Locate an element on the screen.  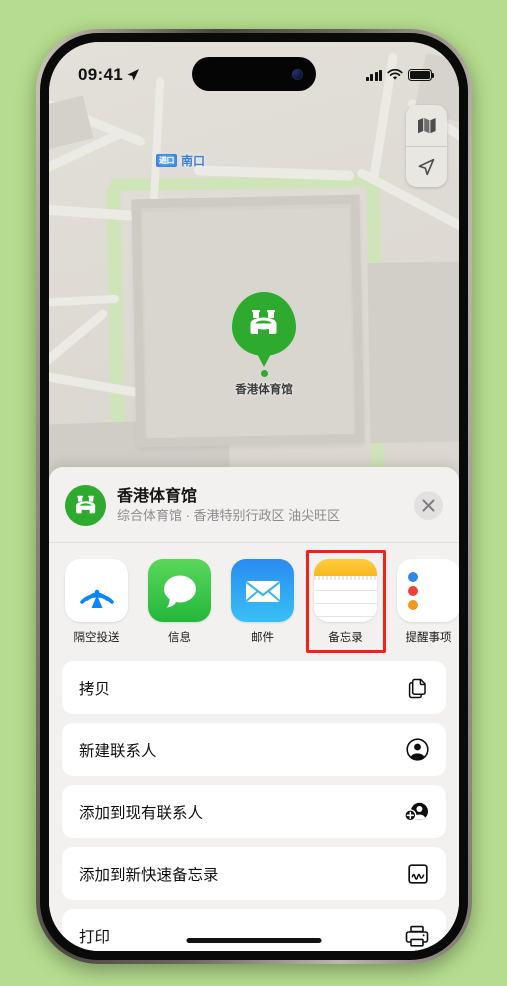
signal-bars-icon is located at coordinates (373, 75).